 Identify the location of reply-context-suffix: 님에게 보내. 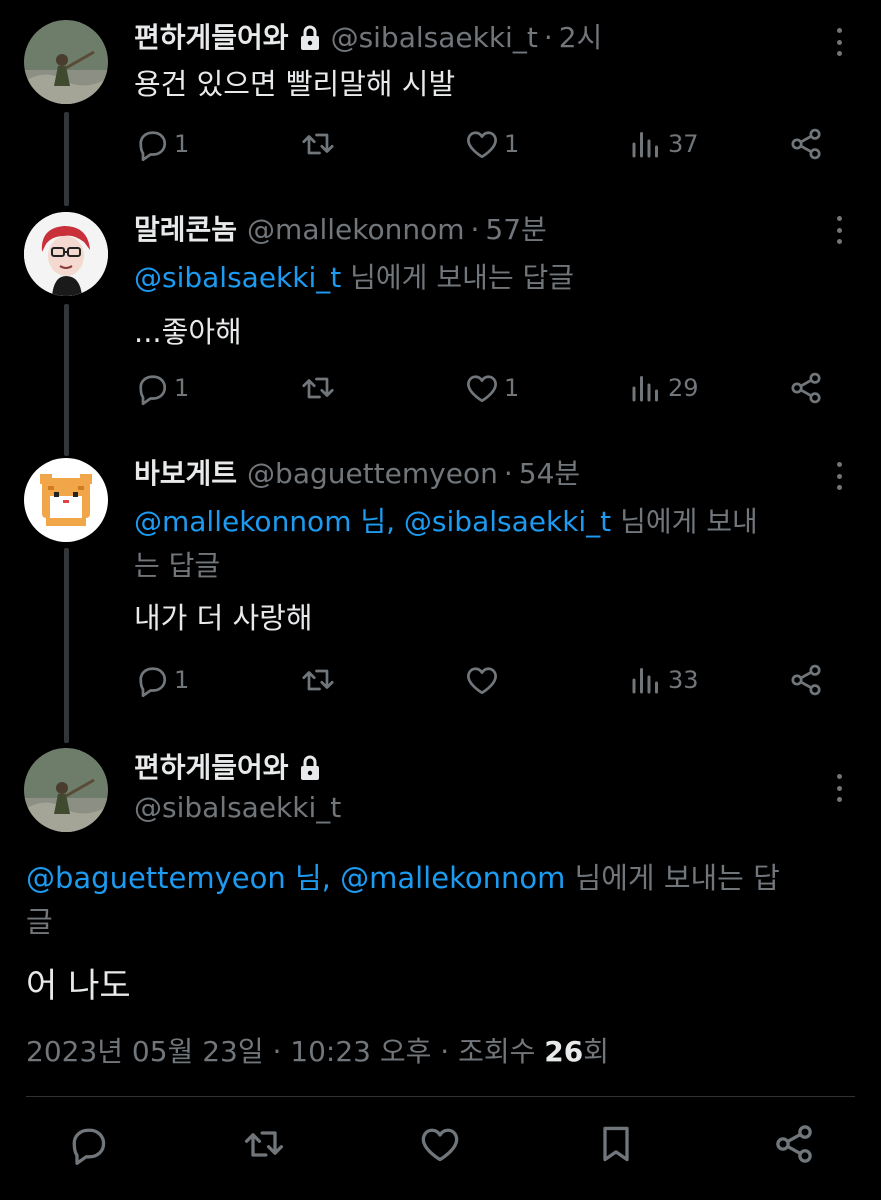
(684, 521).